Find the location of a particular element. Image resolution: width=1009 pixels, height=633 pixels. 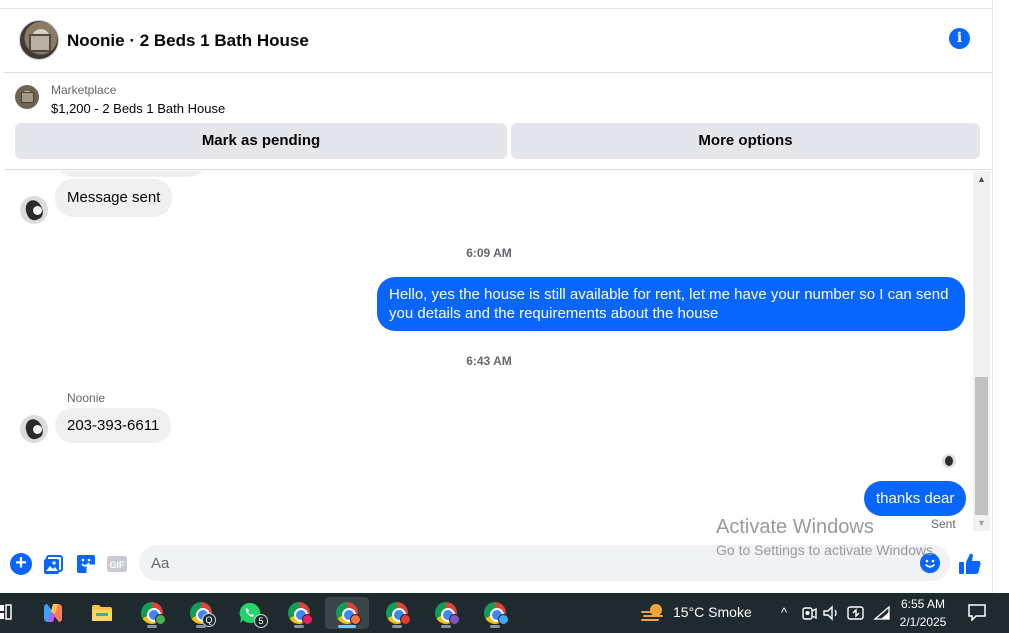

plus-icon: + is located at coordinates (21, 564).